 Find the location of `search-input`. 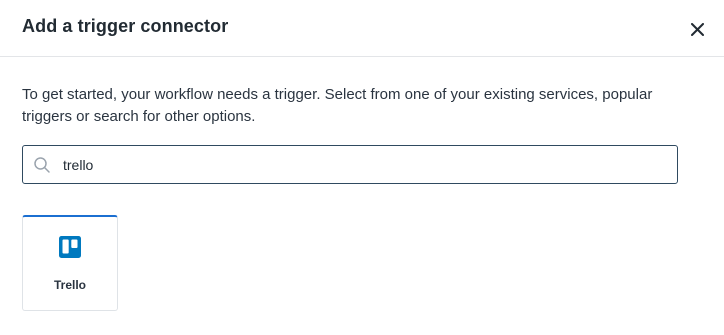

search-input is located at coordinates (363, 165).